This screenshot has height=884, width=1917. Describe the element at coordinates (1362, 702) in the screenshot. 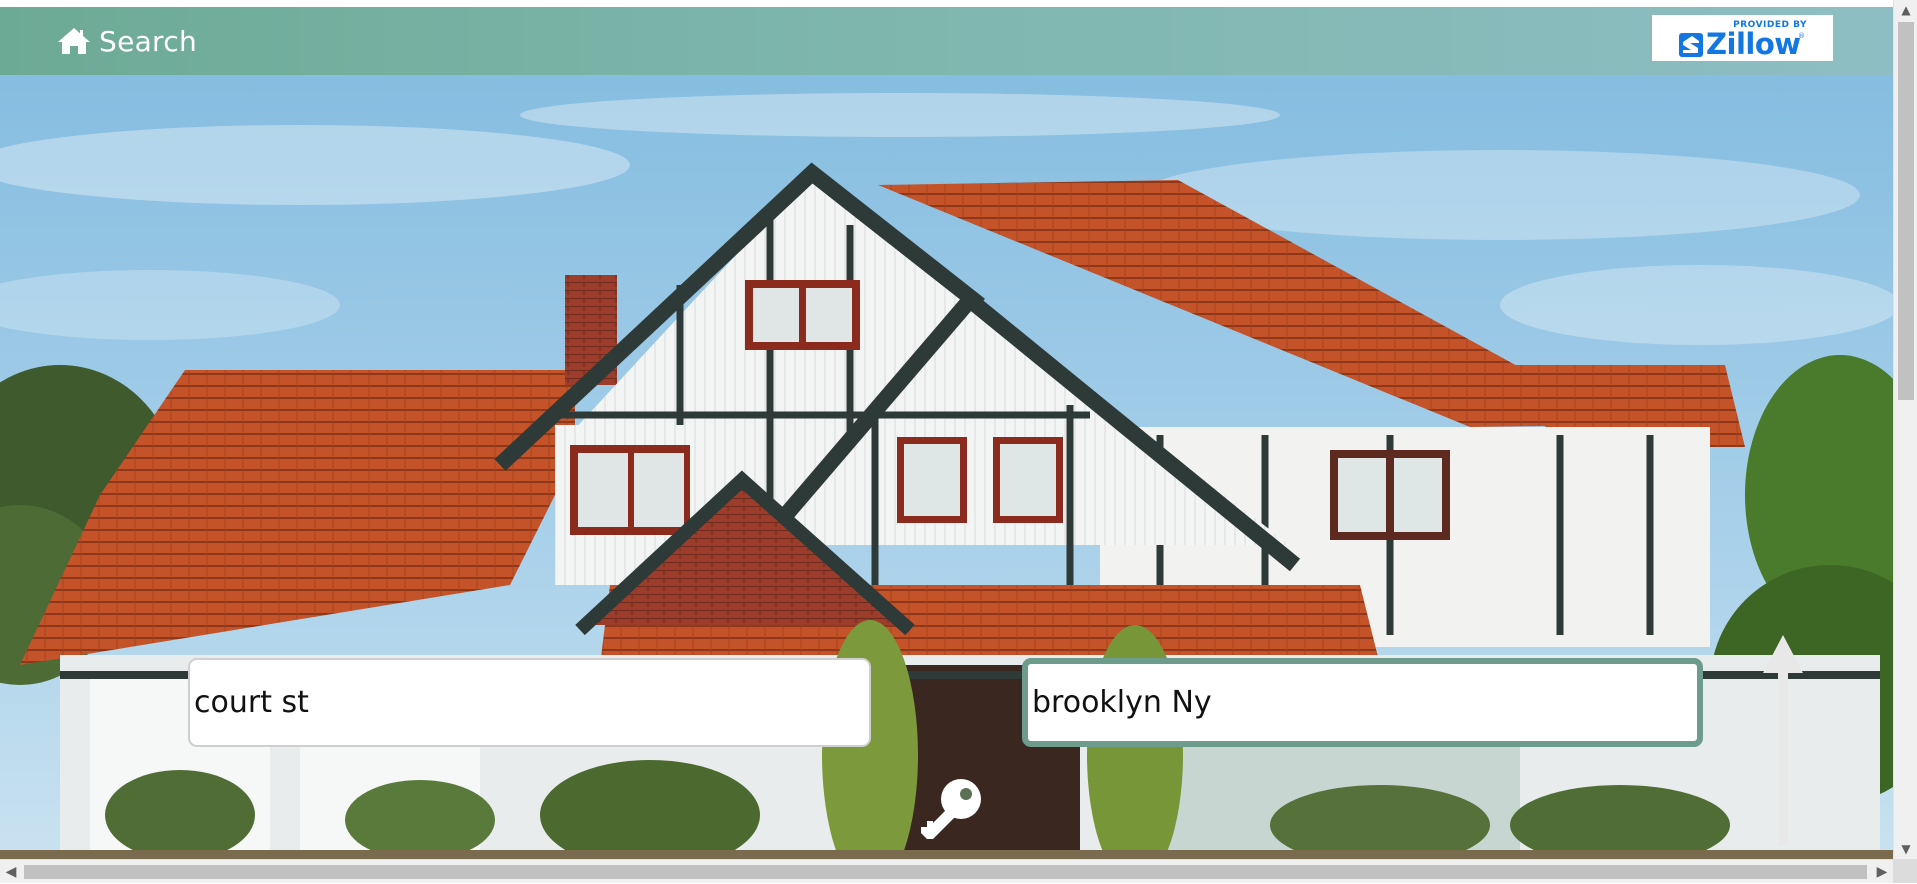

I see `city-state-input: brooklyn Ny` at that location.